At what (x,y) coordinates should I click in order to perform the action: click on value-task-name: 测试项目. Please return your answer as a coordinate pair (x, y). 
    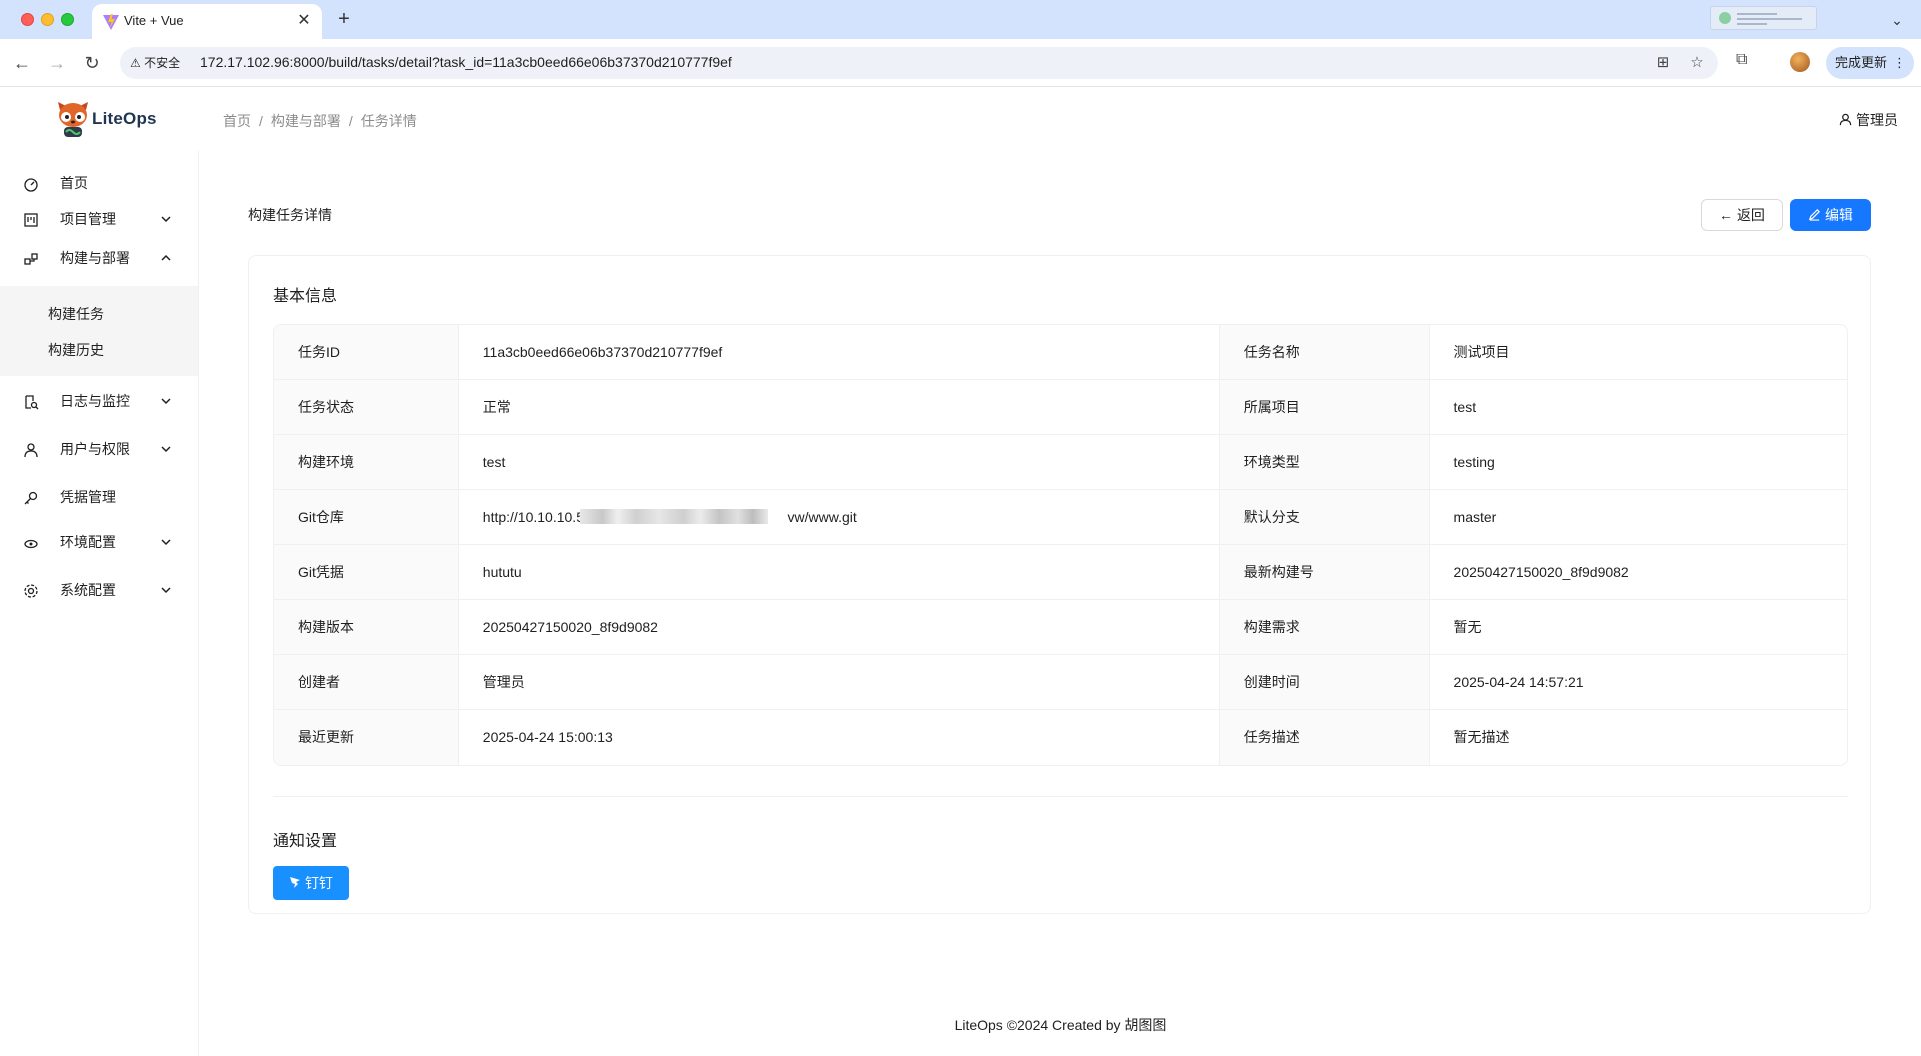
    Looking at the image, I should click on (1481, 352).